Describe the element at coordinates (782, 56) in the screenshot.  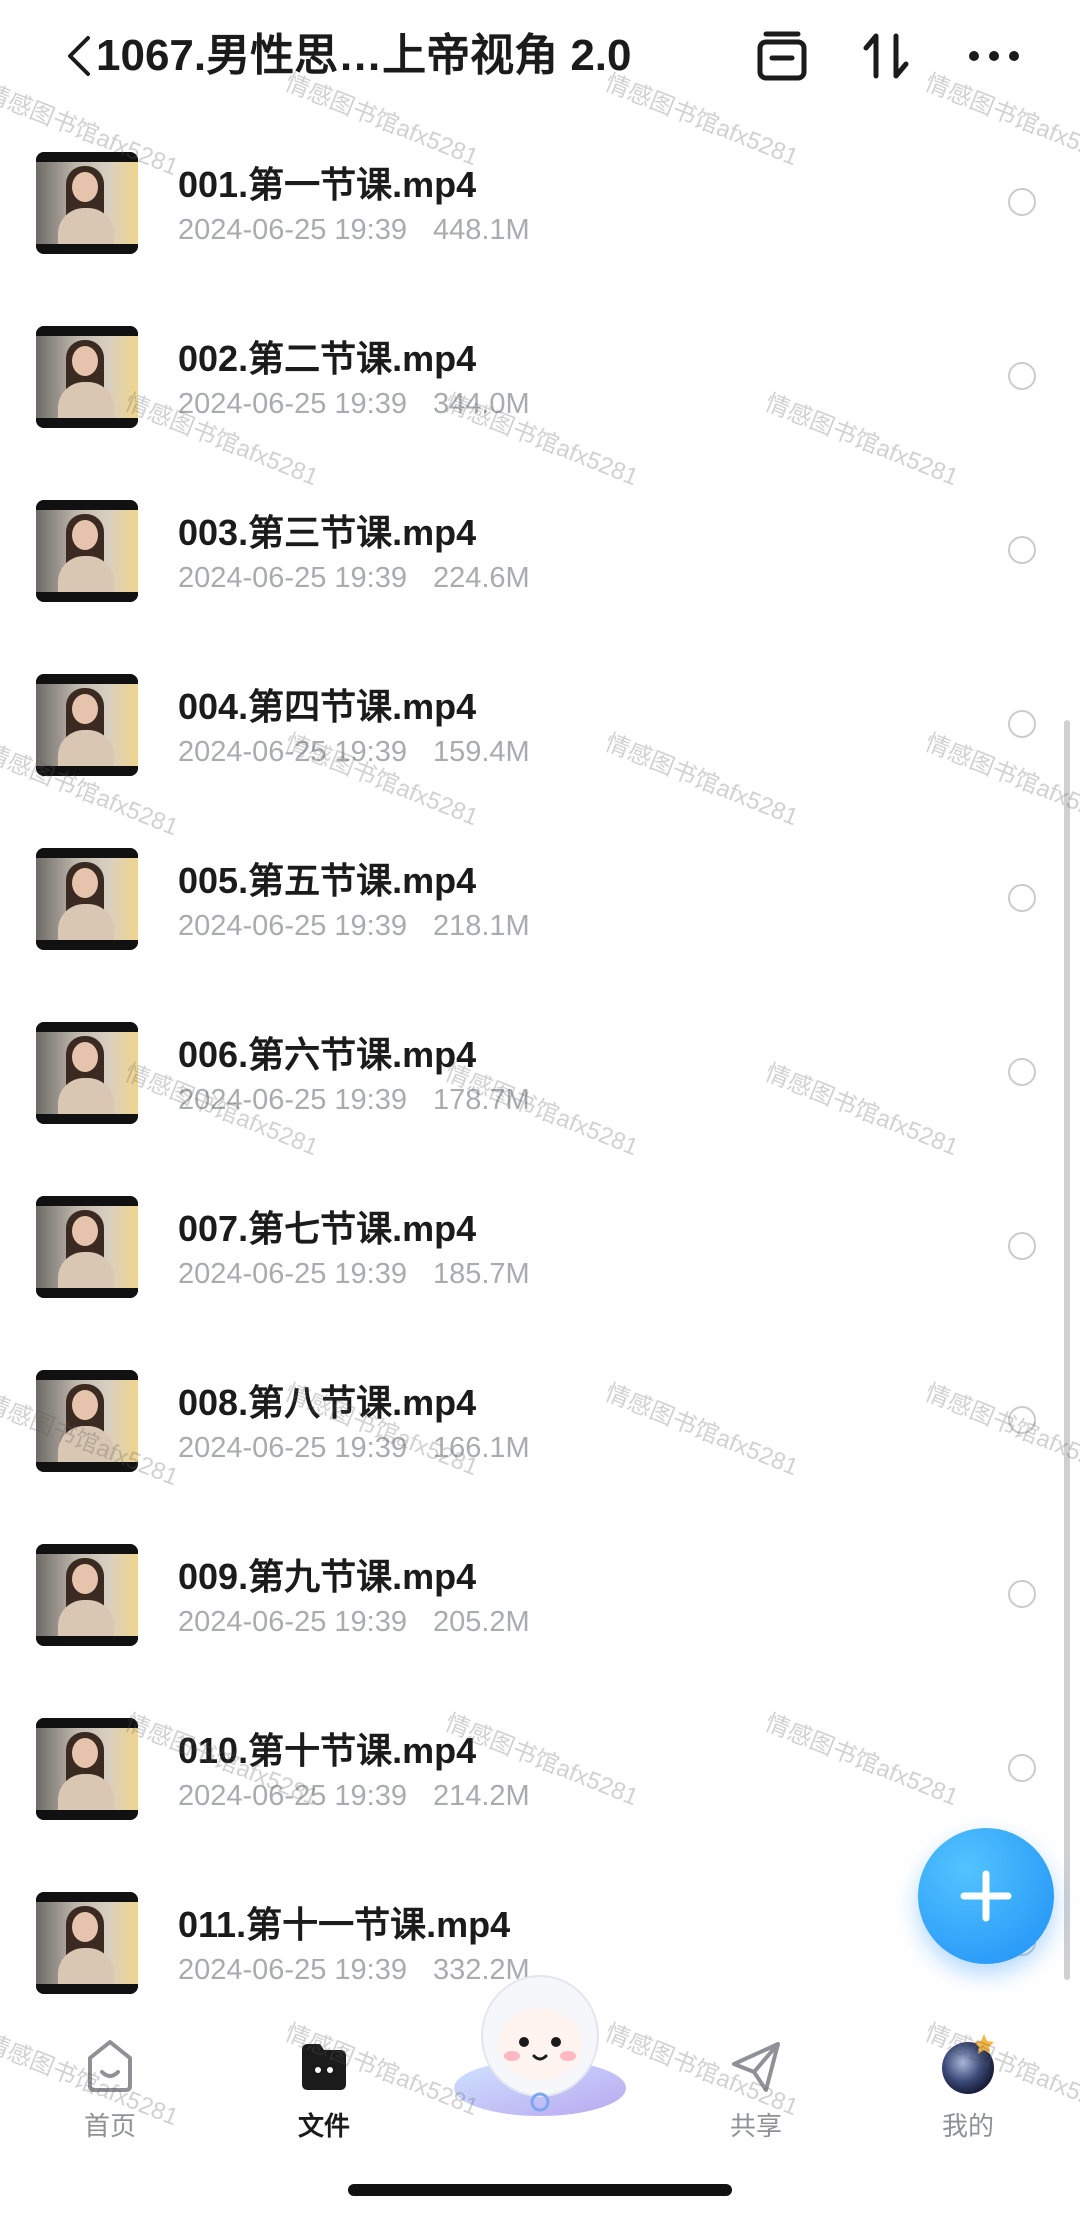
I see `select-all-icon` at that location.